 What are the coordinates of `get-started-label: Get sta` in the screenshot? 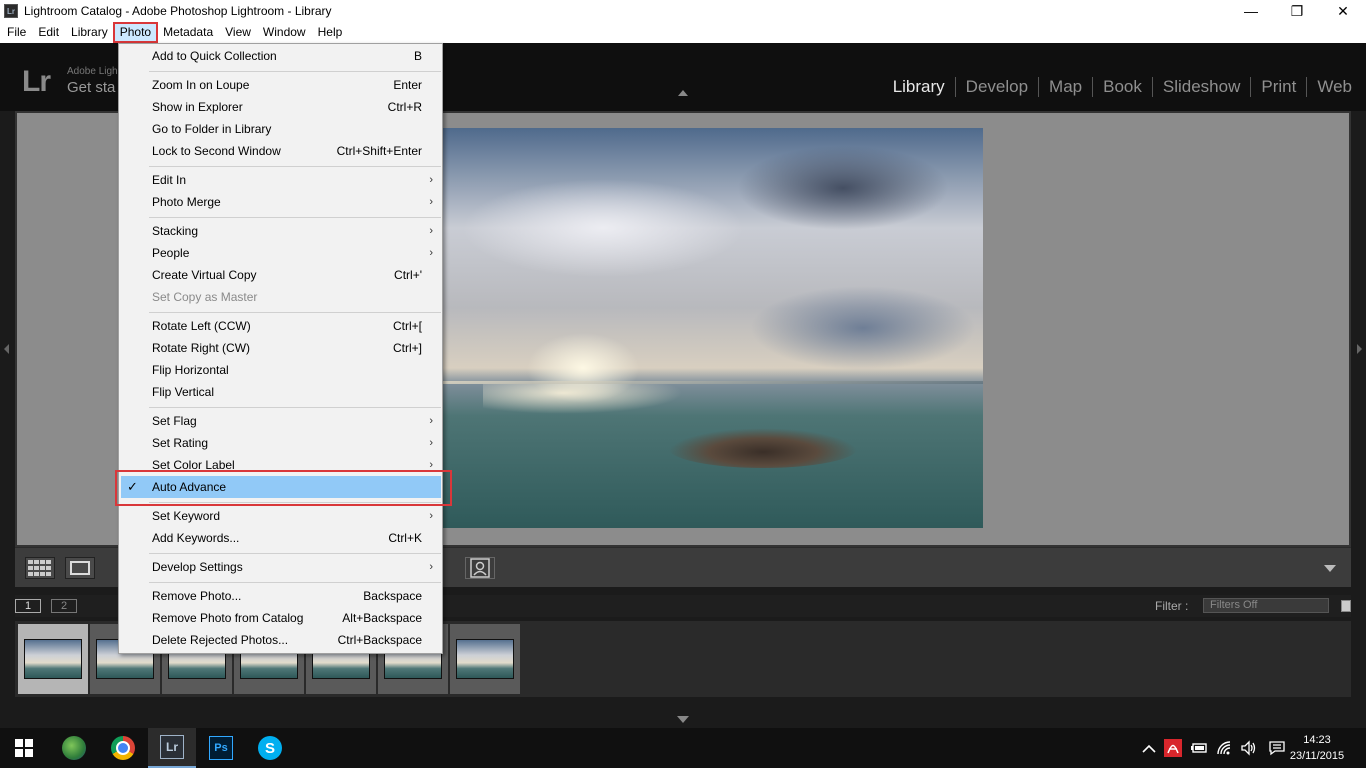 It's located at (91, 87).